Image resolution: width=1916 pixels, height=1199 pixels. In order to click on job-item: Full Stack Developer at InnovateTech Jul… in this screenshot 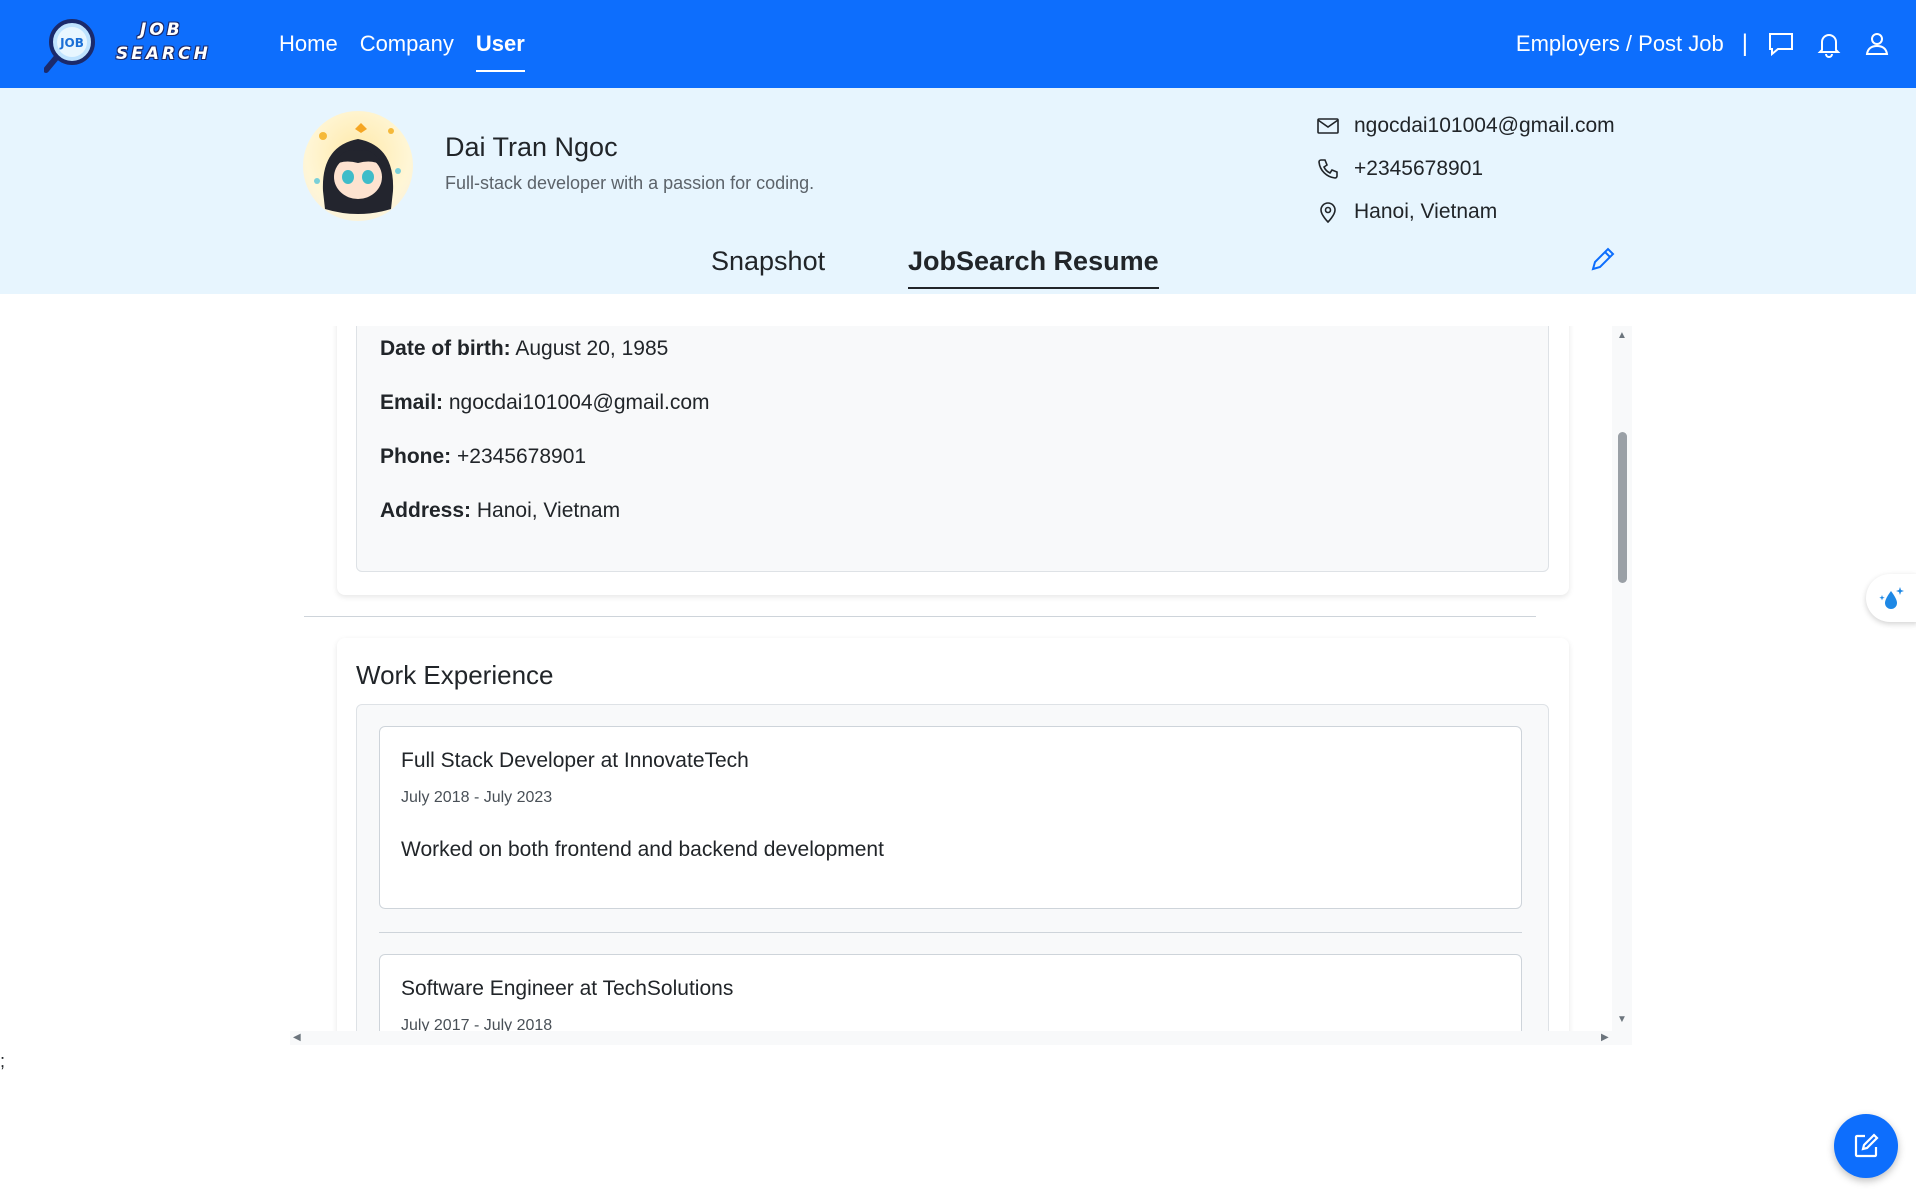, I will do `click(950, 817)`.